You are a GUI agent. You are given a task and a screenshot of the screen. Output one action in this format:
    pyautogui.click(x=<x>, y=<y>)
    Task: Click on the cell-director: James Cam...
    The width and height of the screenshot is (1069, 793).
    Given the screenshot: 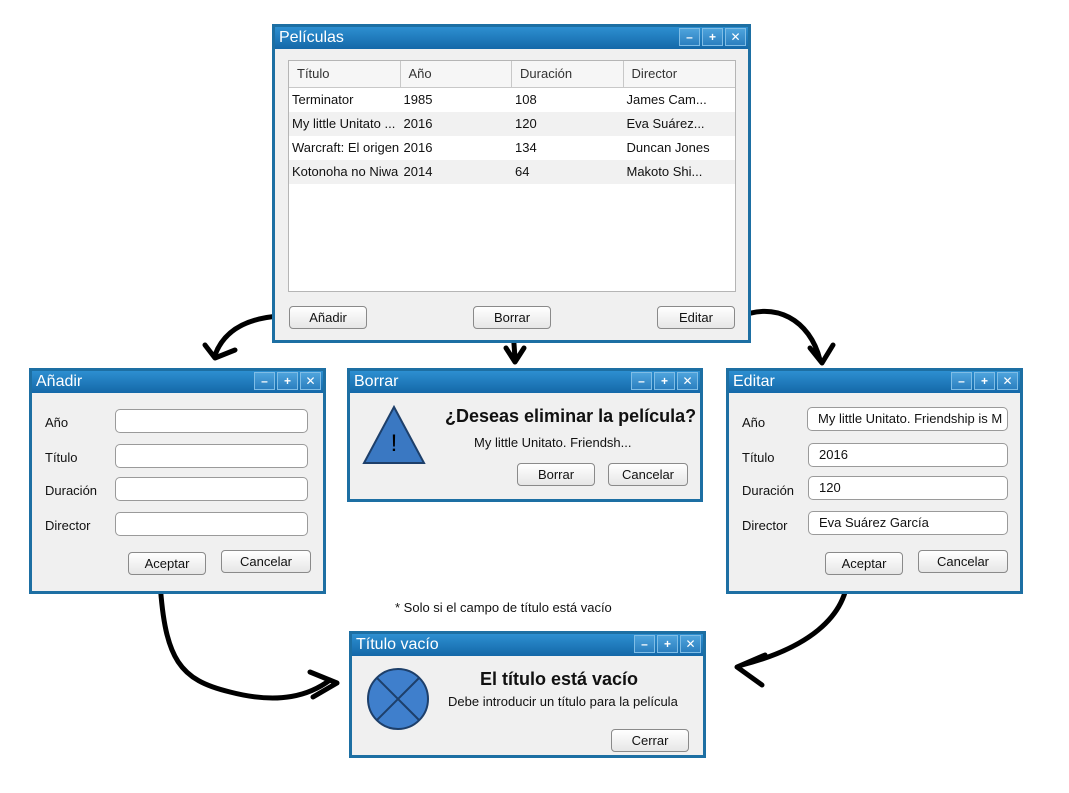 What is the action you would take?
    pyautogui.click(x=666, y=99)
    